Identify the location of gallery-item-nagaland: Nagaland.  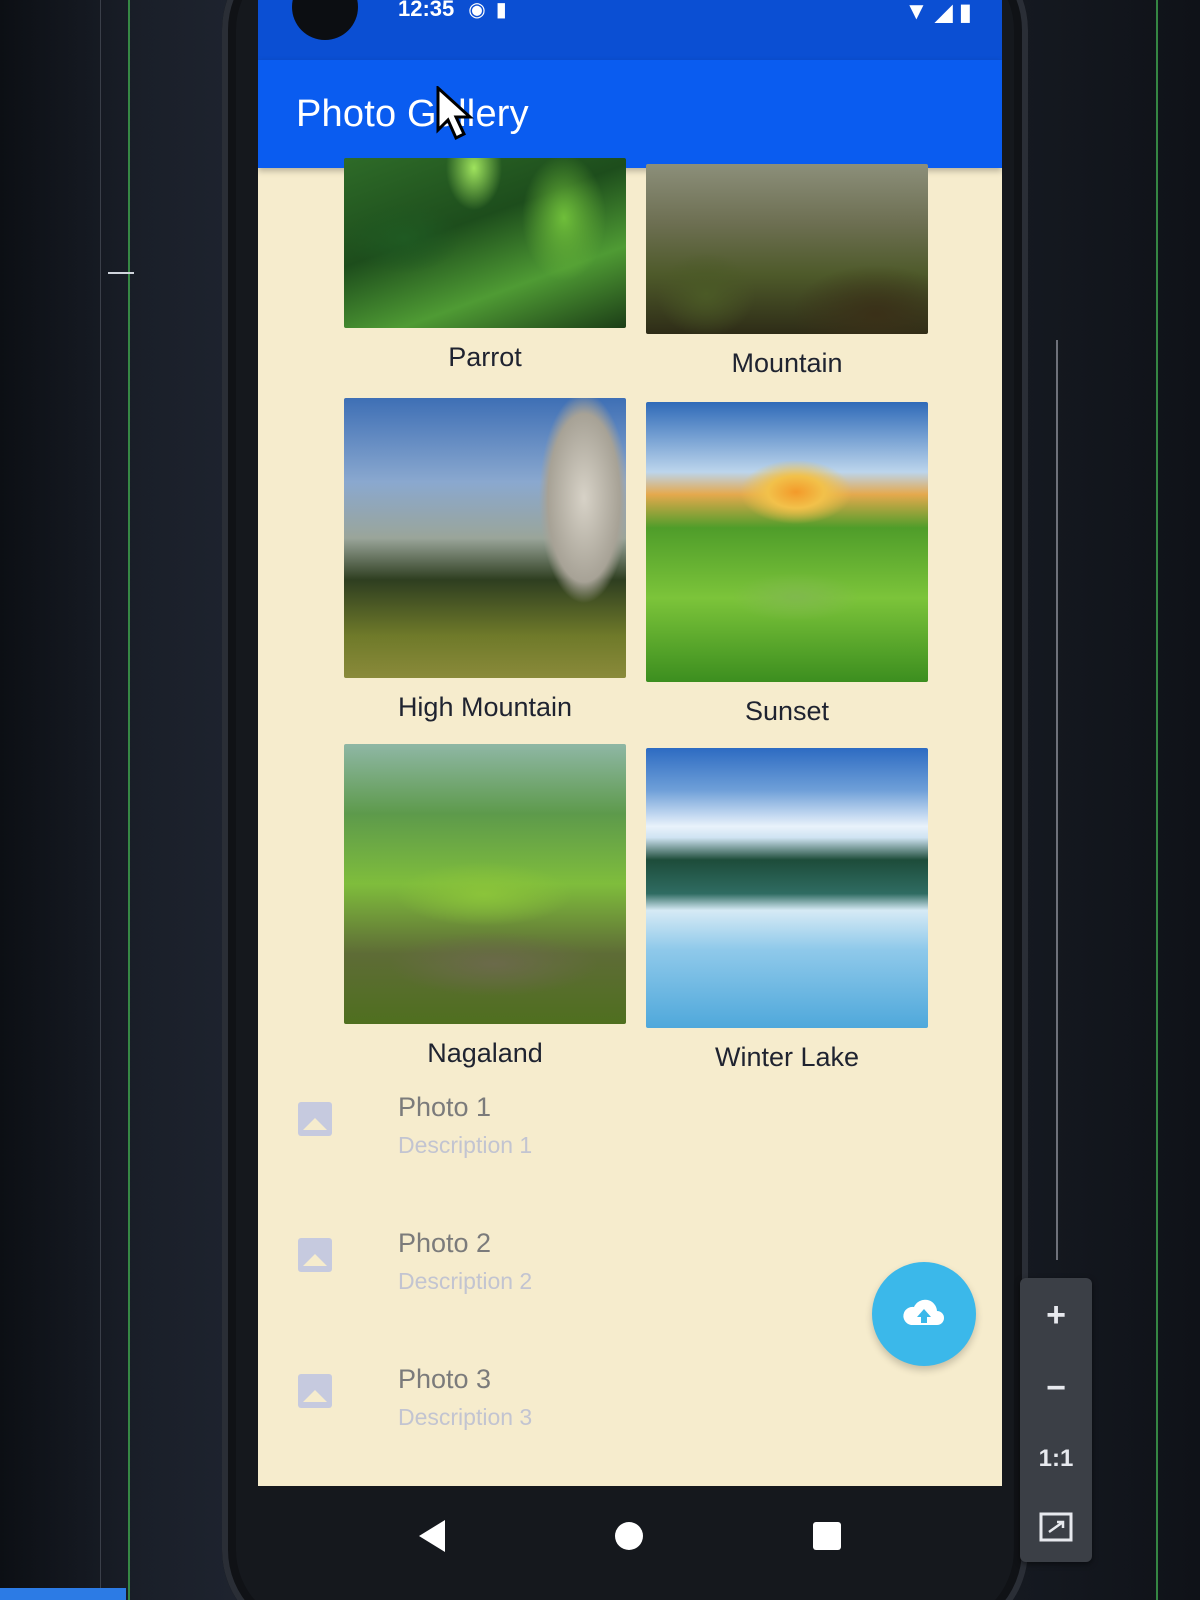
(485, 906).